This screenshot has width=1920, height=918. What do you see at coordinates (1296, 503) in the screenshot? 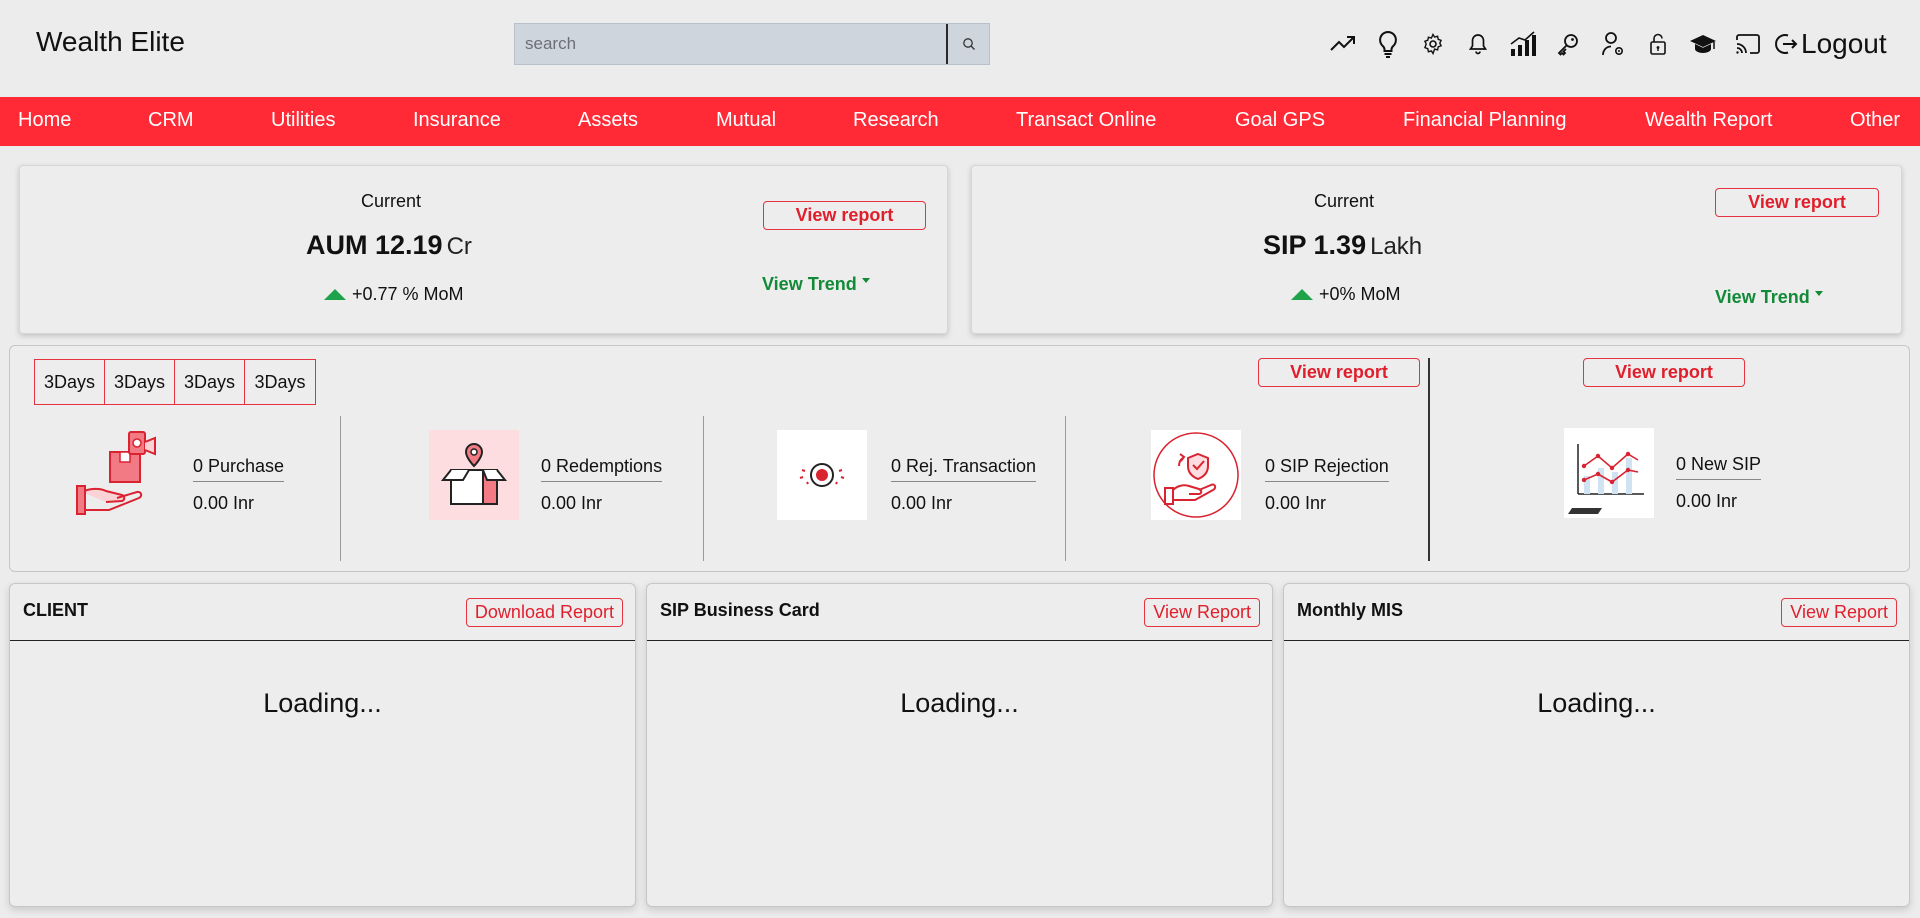
I see `sip-rejection-value: 0.00 Inr` at bounding box center [1296, 503].